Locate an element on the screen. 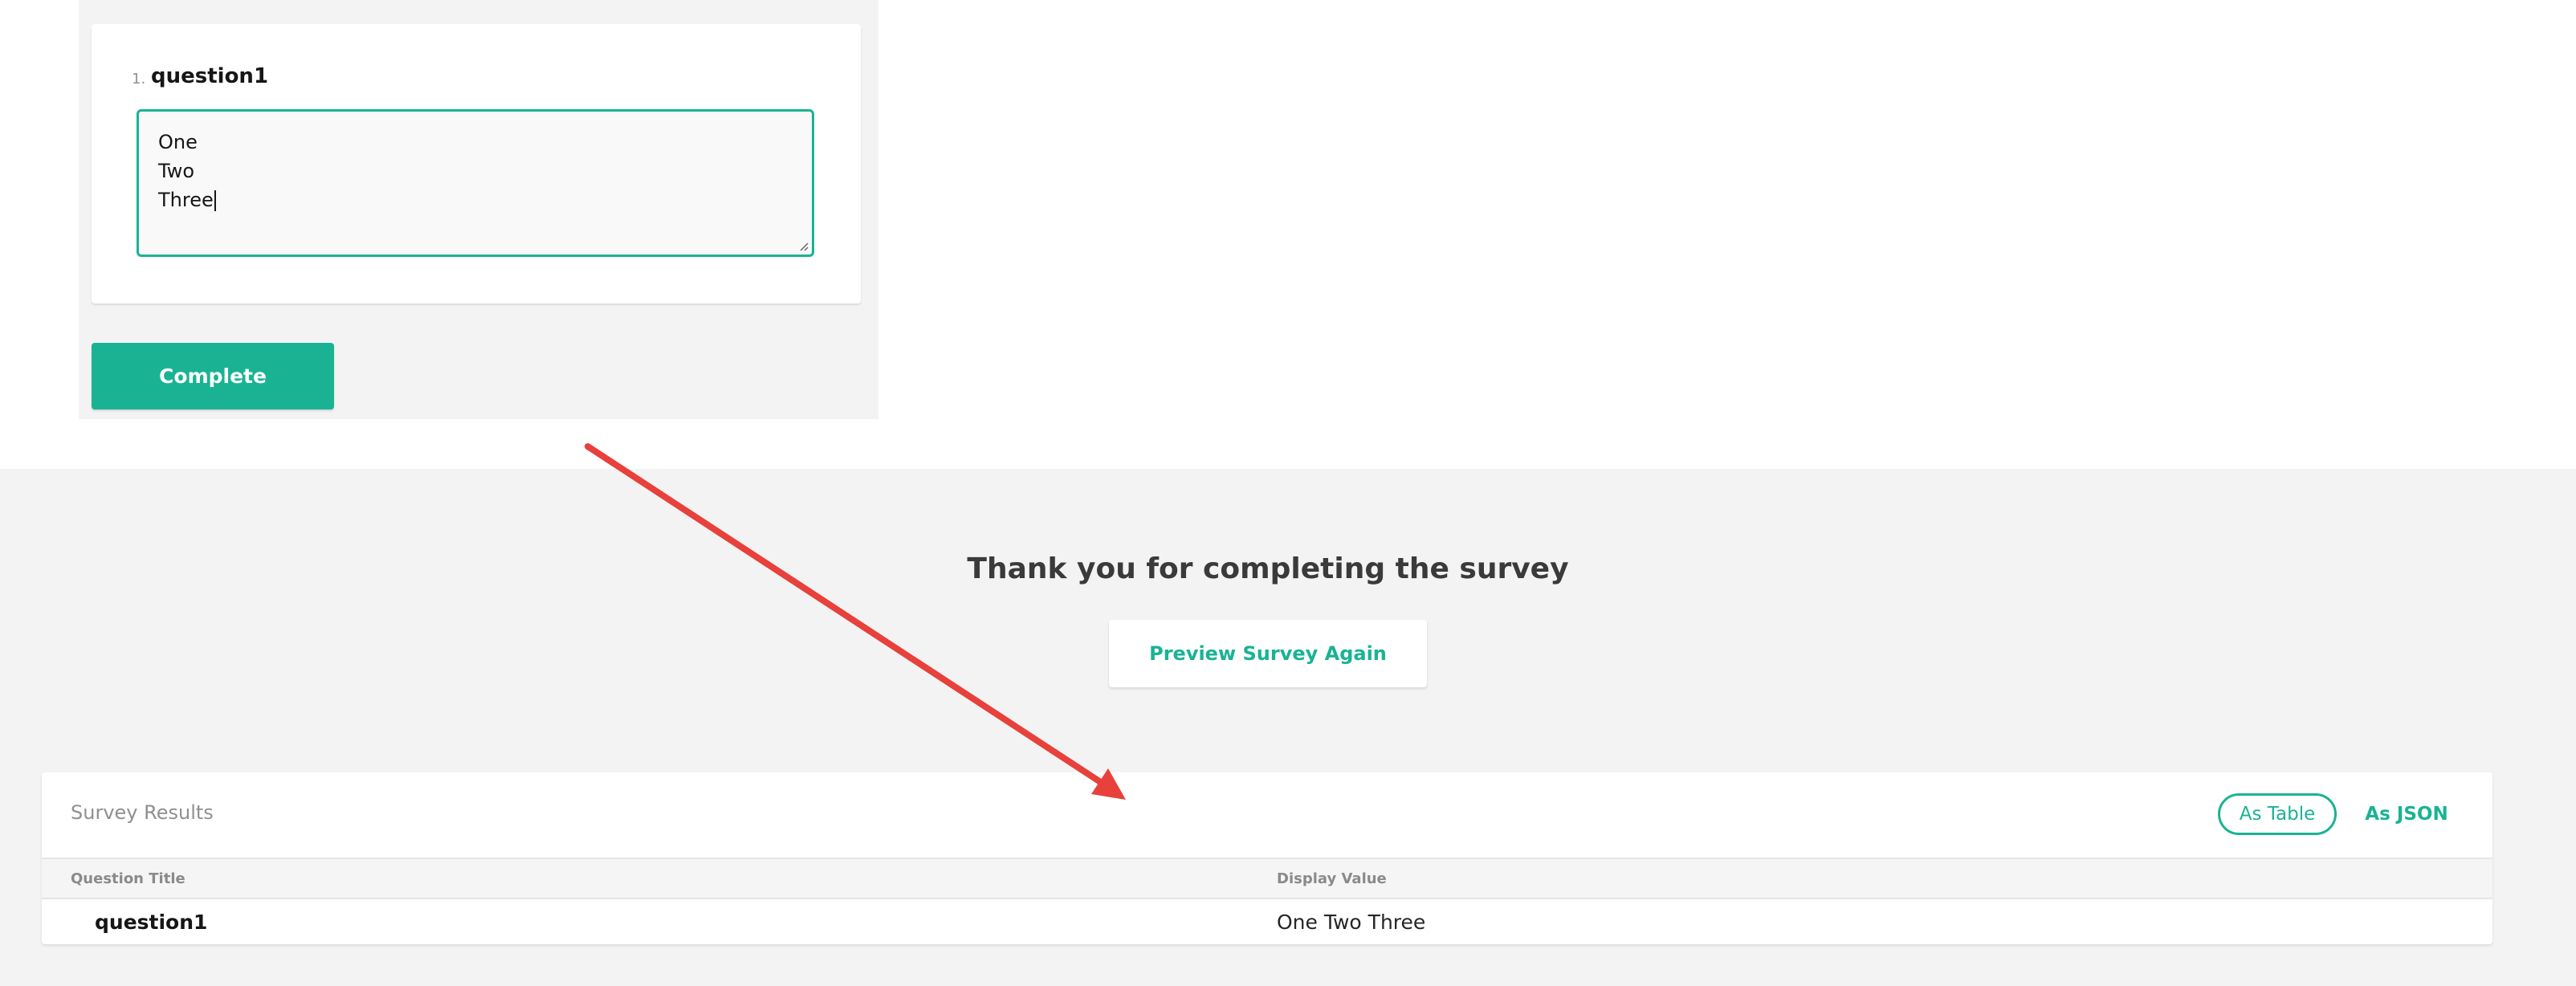 The height and width of the screenshot is (986, 2576). preview-survey-again-button: Preview Survey Again is located at coordinates (1268, 653).